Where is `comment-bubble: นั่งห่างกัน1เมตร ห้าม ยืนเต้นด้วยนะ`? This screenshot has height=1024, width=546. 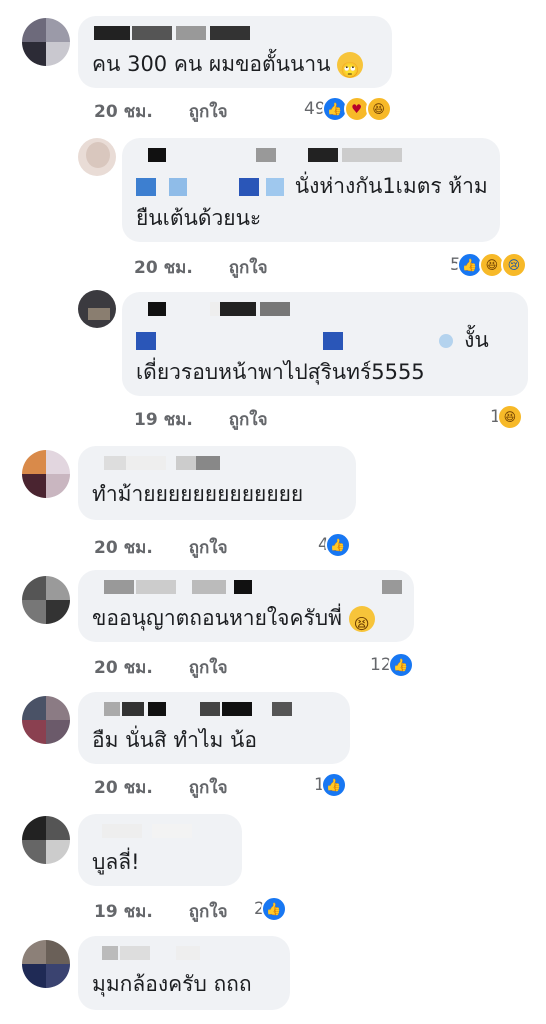
comment-bubble: นั่งห่างกัน1เมตร ห้าม ยืนเต้นด้วยนะ is located at coordinates (311, 190).